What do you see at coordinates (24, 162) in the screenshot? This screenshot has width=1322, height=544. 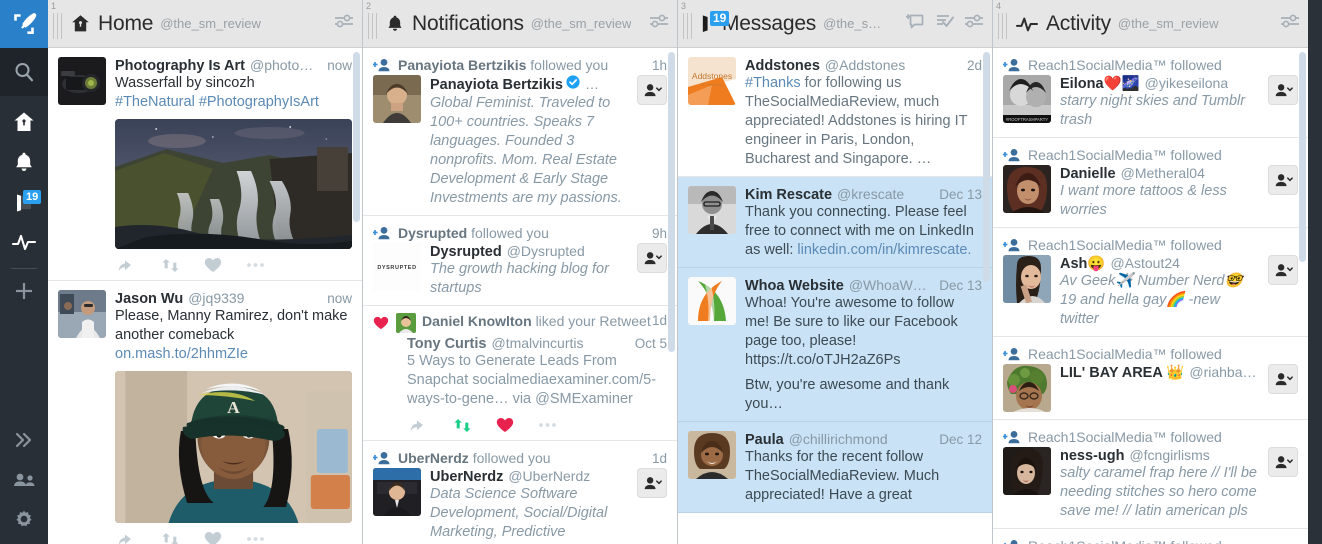 I see `sidebar-item-notifications` at bounding box center [24, 162].